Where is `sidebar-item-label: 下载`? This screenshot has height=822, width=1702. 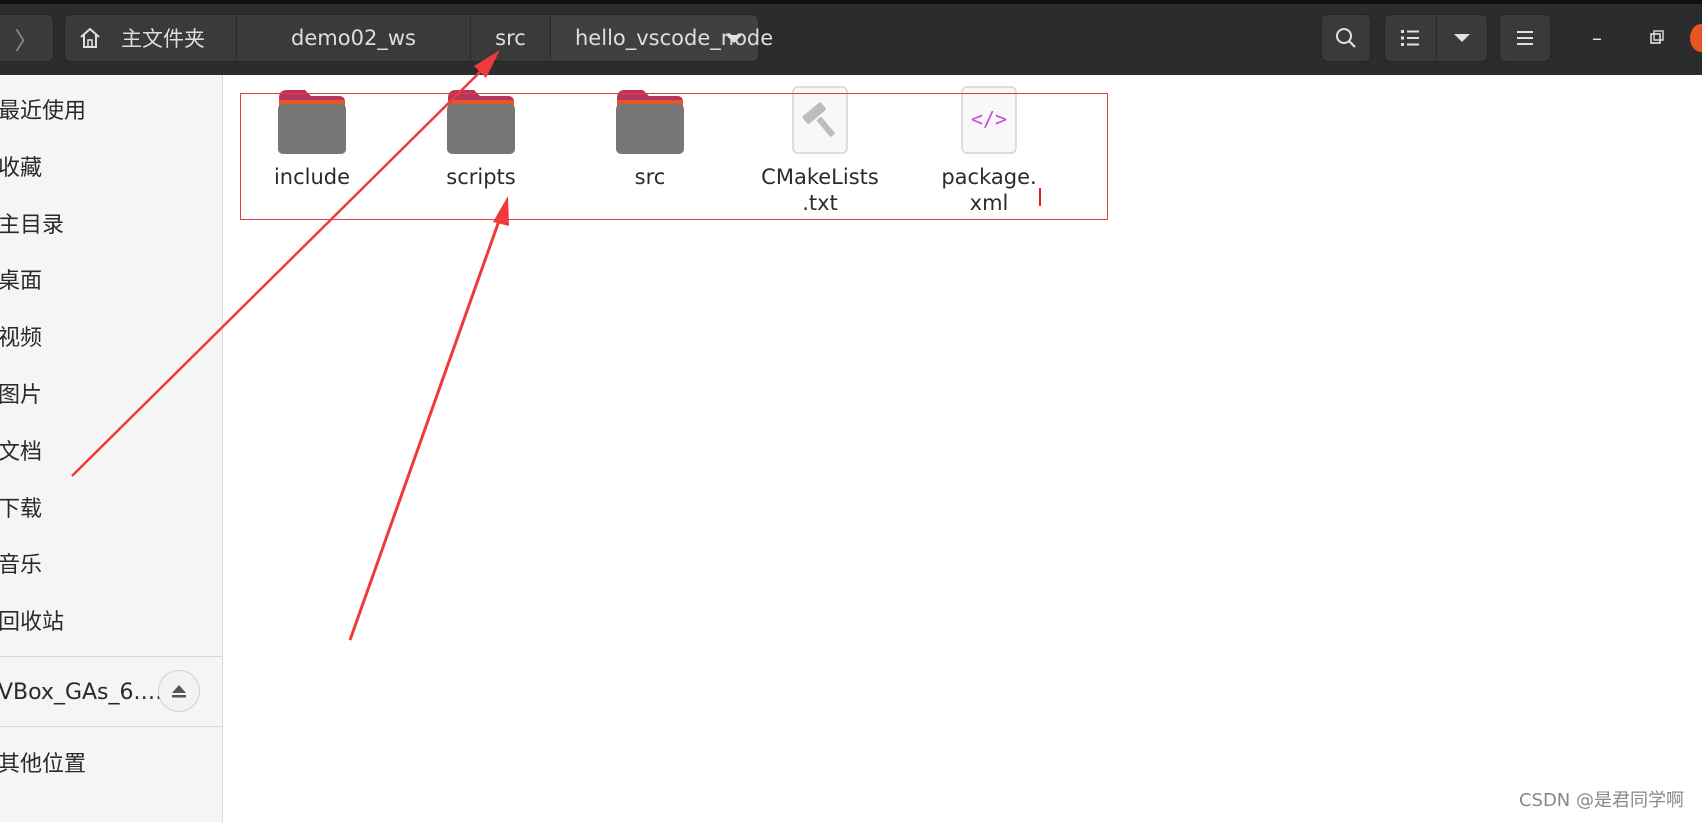
sidebar-item-label: 下载 is located at coordinates (21, 509).